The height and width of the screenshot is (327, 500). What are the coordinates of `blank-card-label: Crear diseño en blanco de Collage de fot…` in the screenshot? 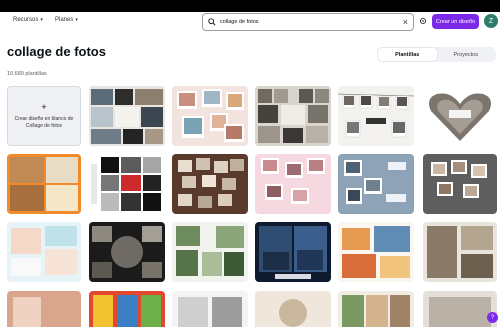 It's located at (44, 122).